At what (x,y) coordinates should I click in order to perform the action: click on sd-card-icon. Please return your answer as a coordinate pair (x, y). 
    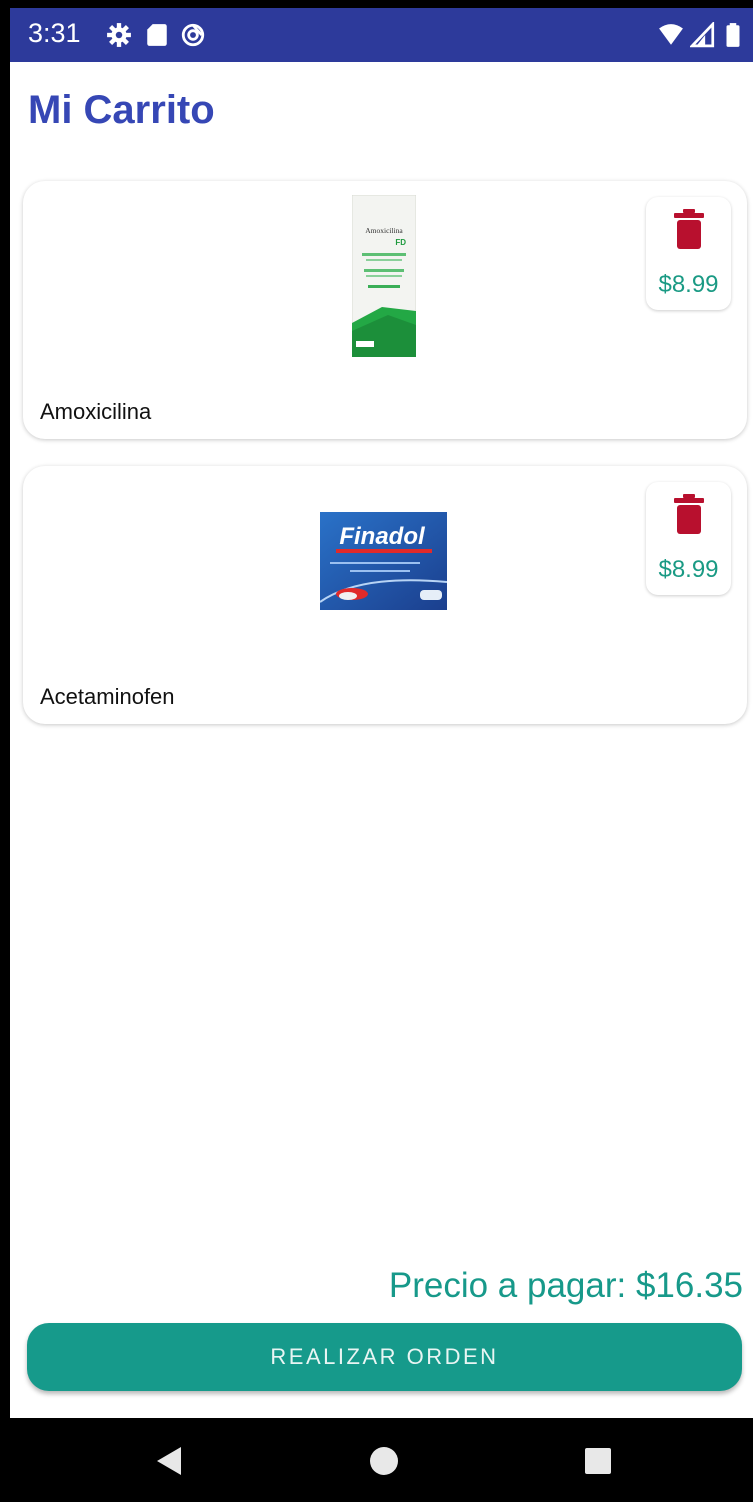
    Looking at the image, I should click on (157, 35).